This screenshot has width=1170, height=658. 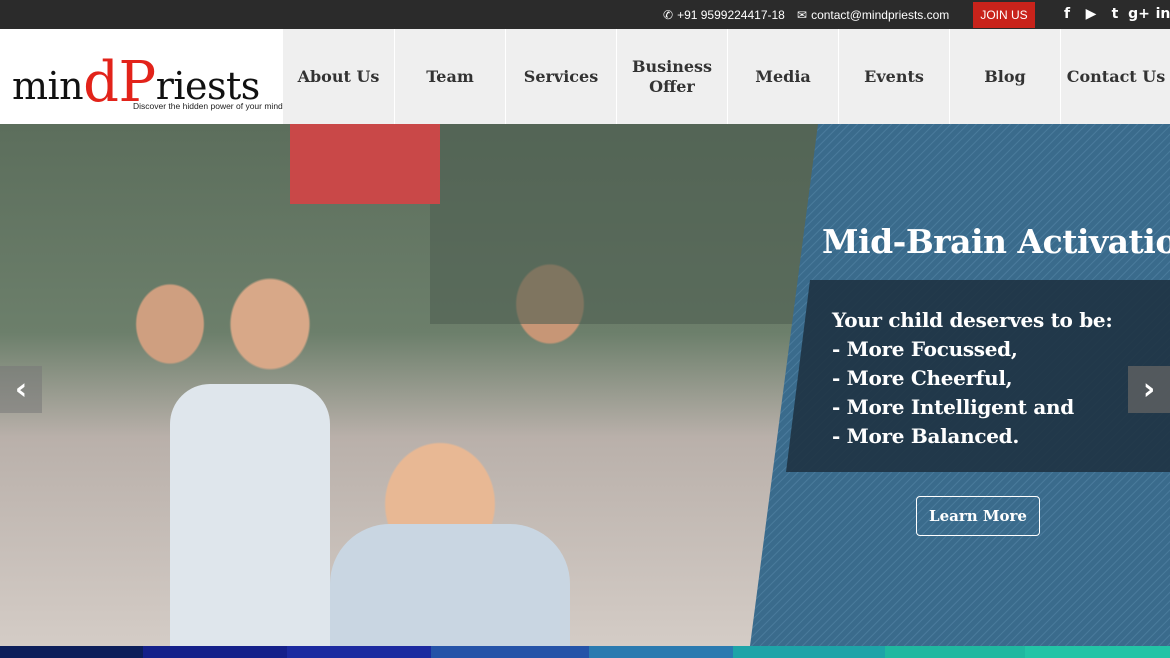 I want to click on logo-text-1: min, so click(x=48, y=86).